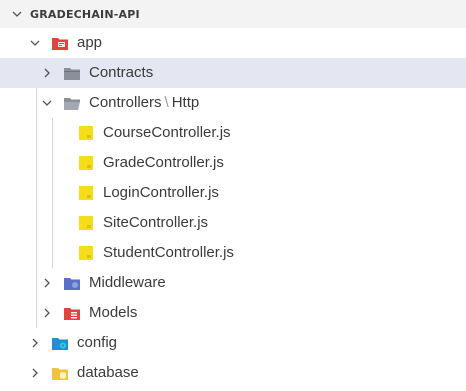 The height and width of the screenshot is (391, 466). What do you see at coordinates (156, 222) in the screenshot?
I see `tree-item-label: SiteController.js` at bounding box center [156, 222].